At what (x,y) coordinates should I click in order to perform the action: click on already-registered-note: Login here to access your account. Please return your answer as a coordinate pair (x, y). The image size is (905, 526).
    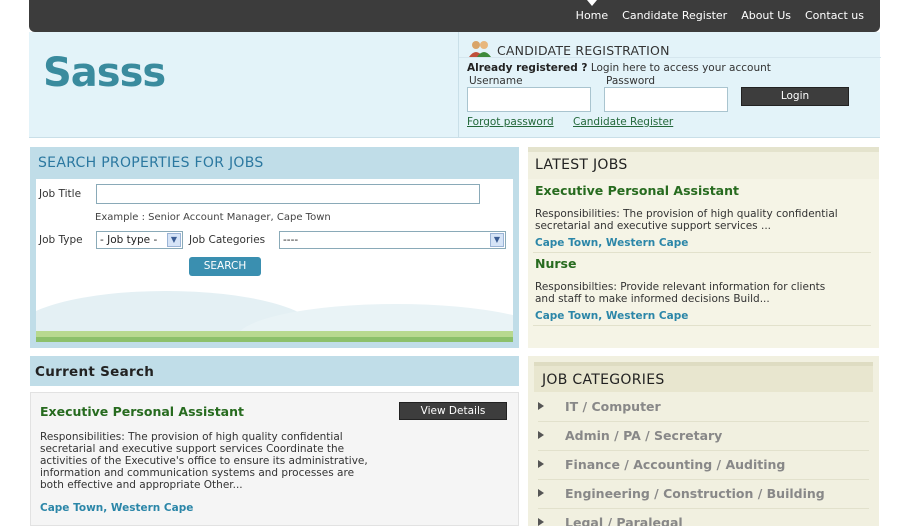
    Looking at the image, I should click on (679, 68).